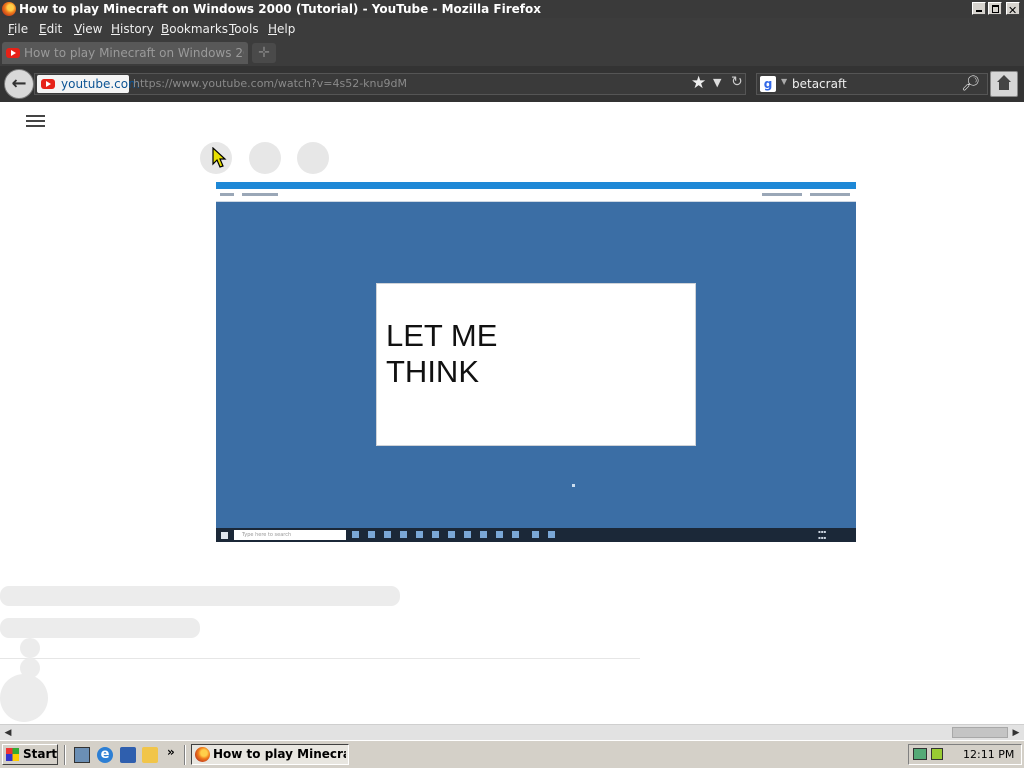 The height and width of the screenshot is (768, 1024). Describe the element at coordinates (100, 84) in the screenshot. I see `site-host: youtube.com` at that location.